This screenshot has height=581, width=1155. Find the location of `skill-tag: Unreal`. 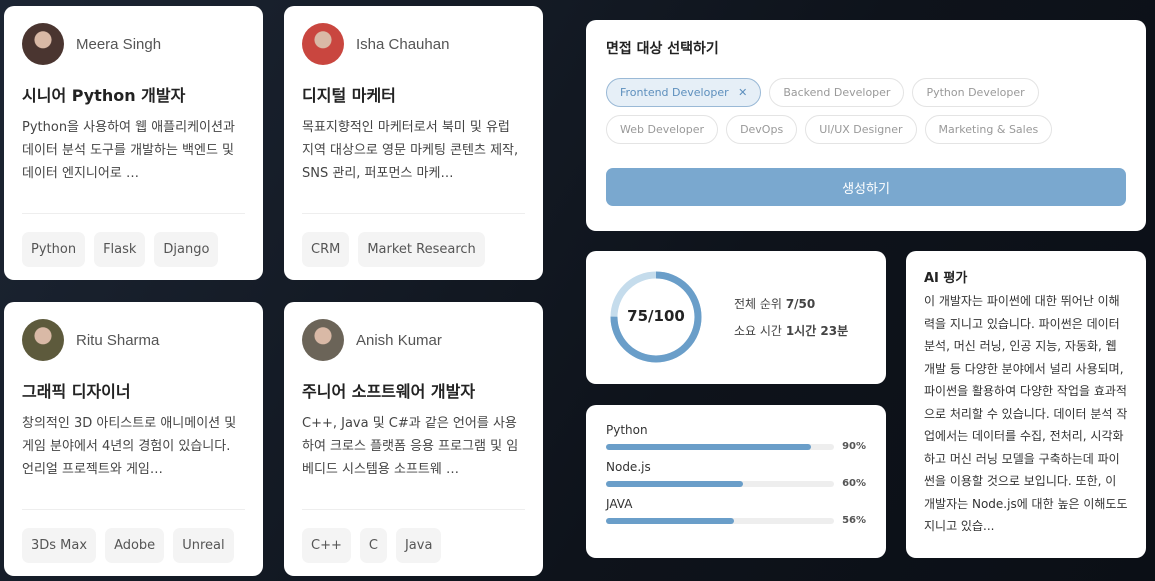

skill-tag: Unreal is located at coordinates (203, 545).